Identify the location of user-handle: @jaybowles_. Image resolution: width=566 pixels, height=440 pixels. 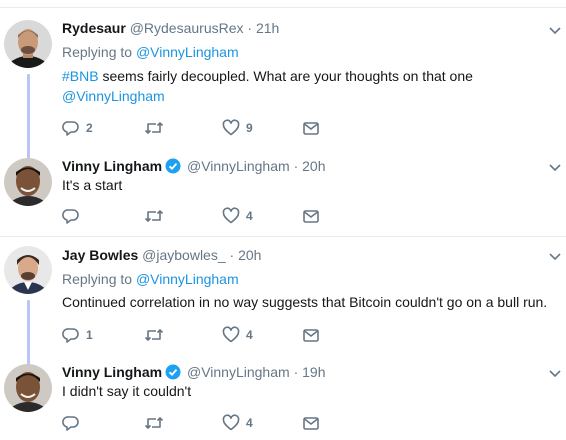
(183, 255).